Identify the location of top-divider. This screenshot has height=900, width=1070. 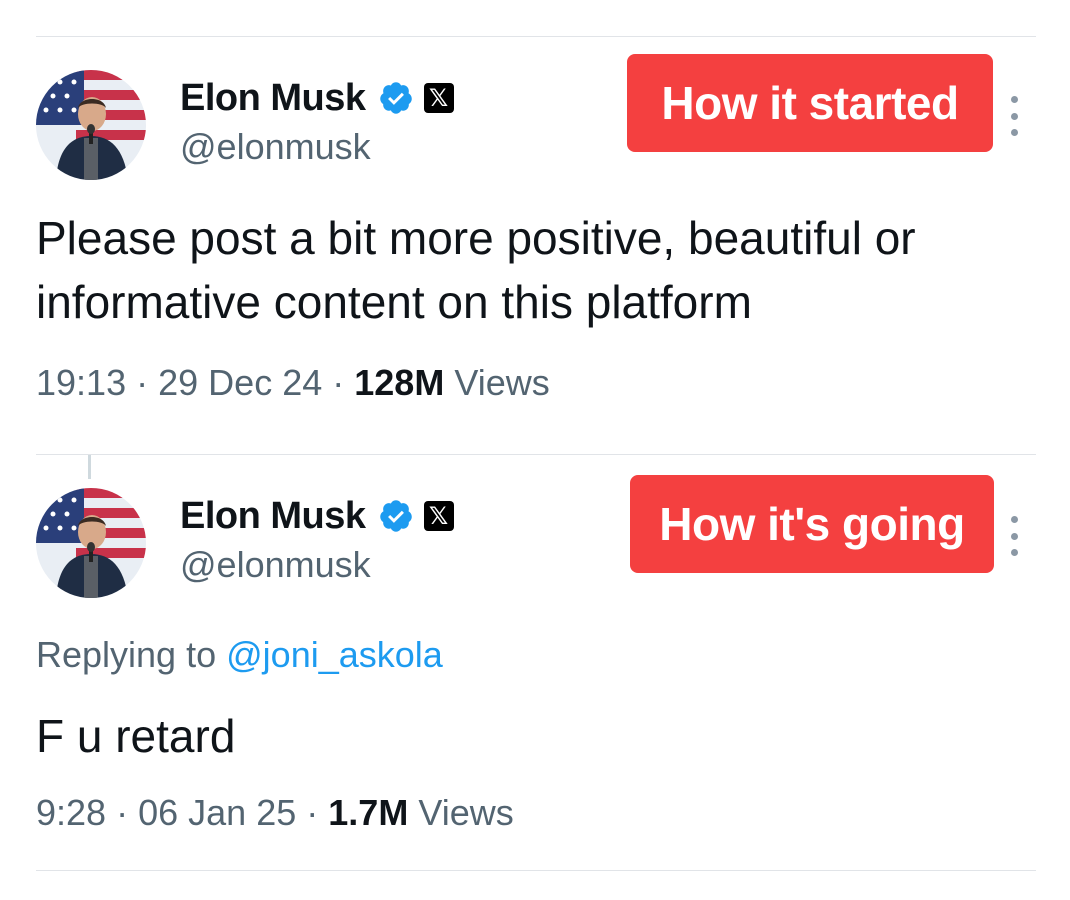
(536, 36).